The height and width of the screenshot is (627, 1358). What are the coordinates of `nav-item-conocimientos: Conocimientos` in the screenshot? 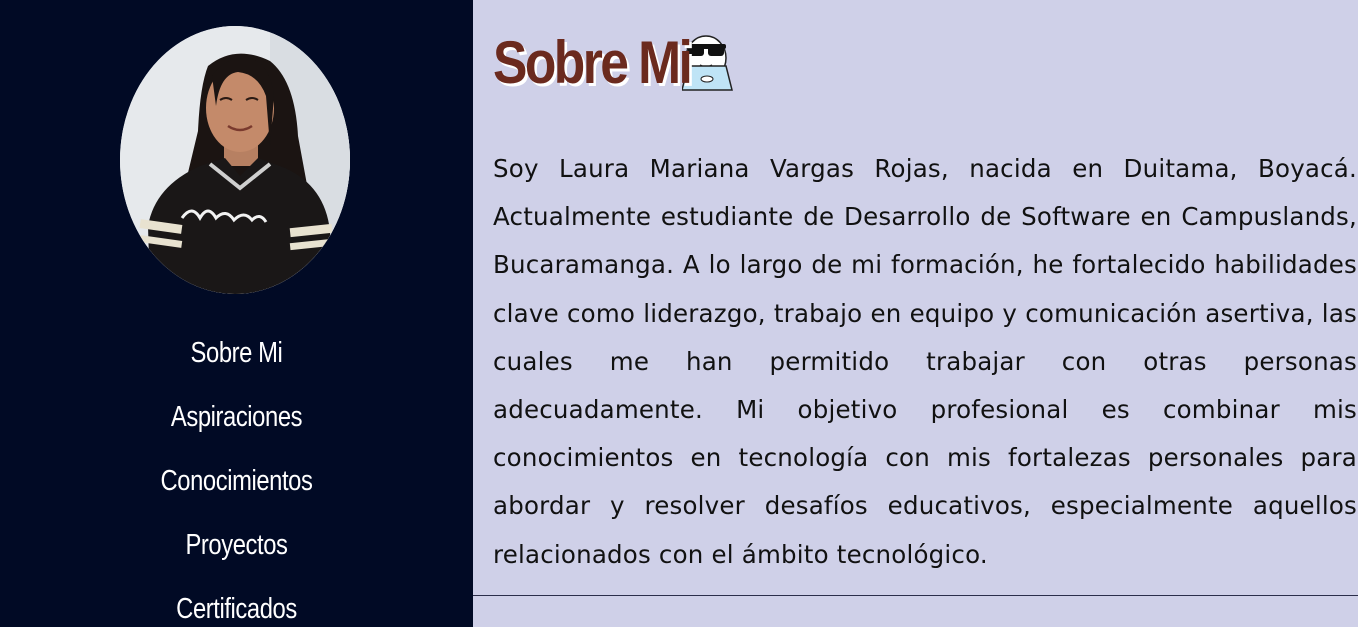 It's located at (237, 488).